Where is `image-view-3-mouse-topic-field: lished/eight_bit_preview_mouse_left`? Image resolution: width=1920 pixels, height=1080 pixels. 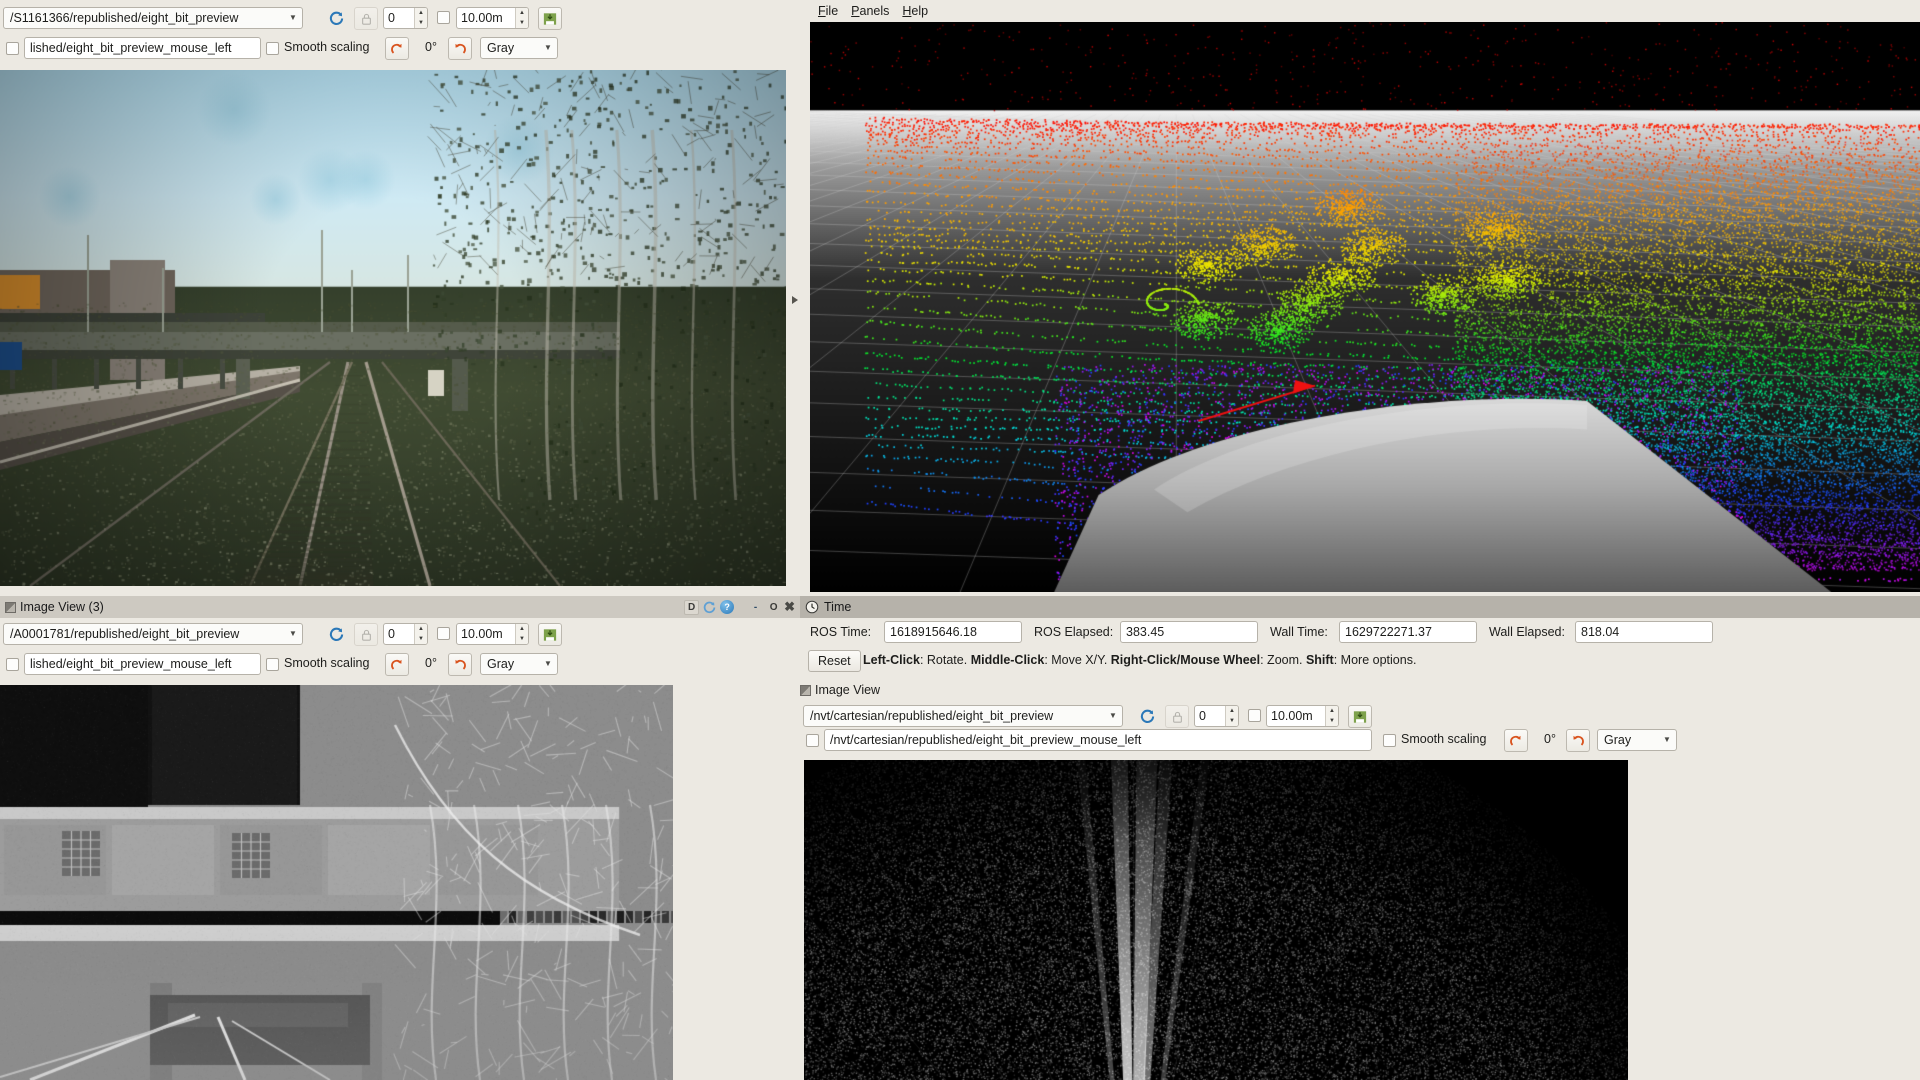 image-view-3-mouse-topic-field: lished/eight_bit_preview_mouse_left is located at coordinates (142, 664).